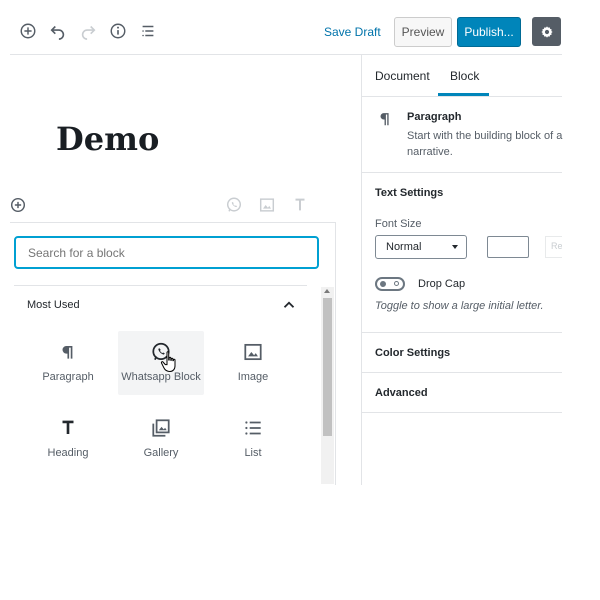 The height and width of the screenshot is (600, 600). Describe the element at coordinates (401, 393) in the screenshot. I see `advanced-heading: Advanced` at that location.